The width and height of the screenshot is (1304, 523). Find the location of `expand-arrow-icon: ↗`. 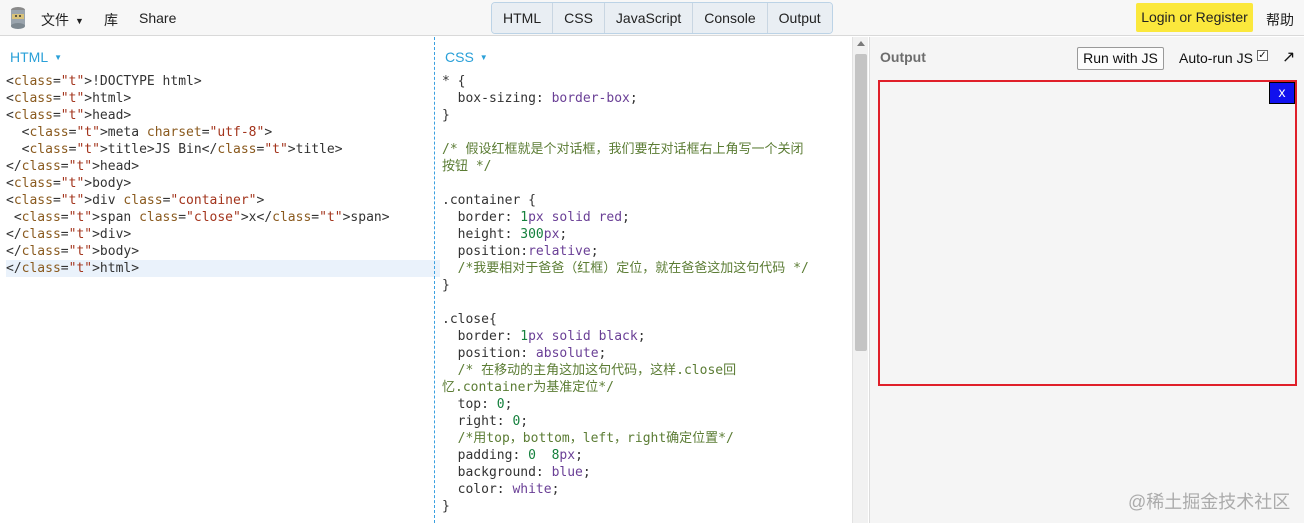

expand-arrow-icon: ↗ is located at coordinates (1288, 57).